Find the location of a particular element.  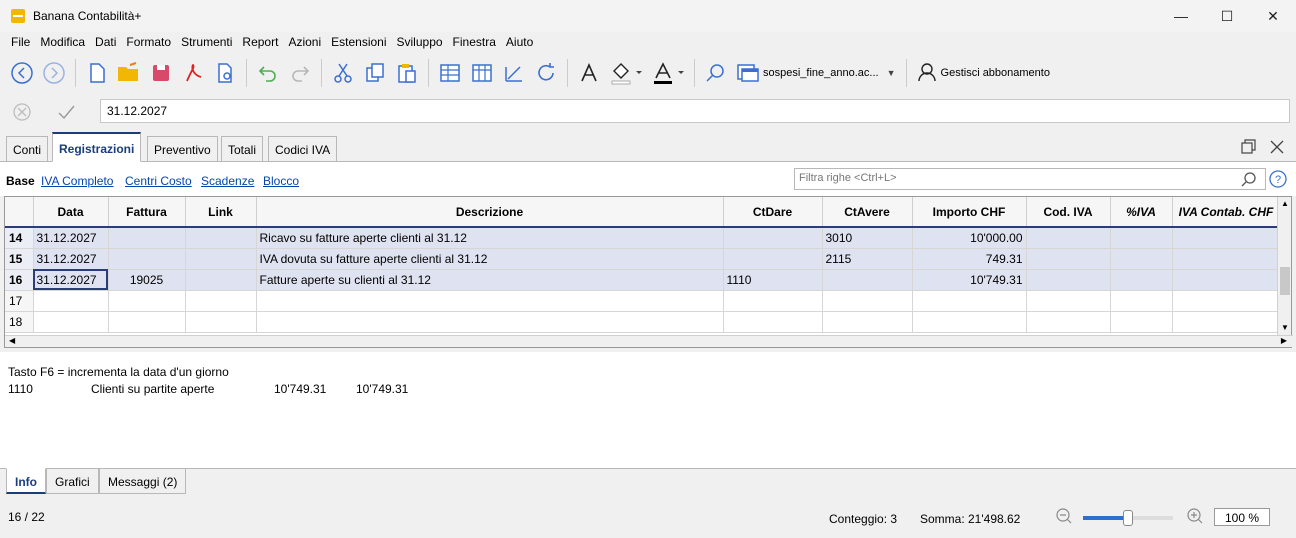

cell-ctavere: 2115 is located at coordinates (867, 259).